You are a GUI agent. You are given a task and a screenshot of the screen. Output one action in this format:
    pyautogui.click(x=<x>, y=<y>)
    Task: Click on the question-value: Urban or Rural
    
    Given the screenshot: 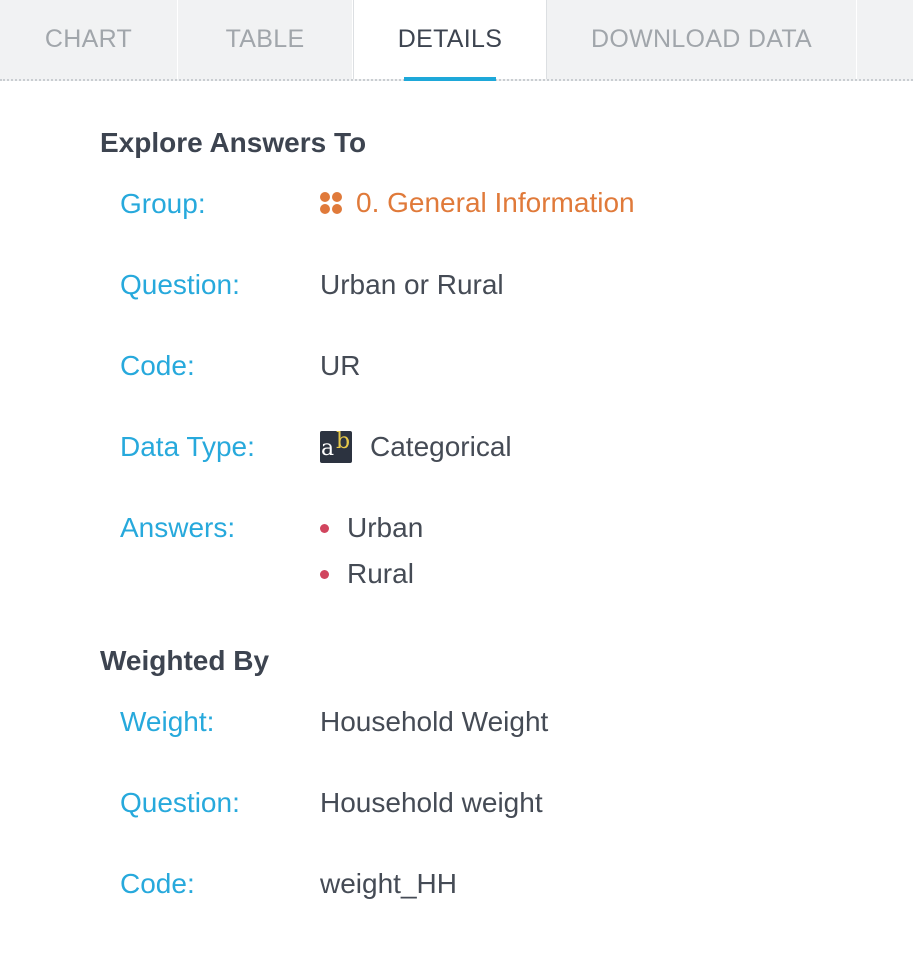 What is the action you would take?
    pyautogui.click(x=412, y=284)
    